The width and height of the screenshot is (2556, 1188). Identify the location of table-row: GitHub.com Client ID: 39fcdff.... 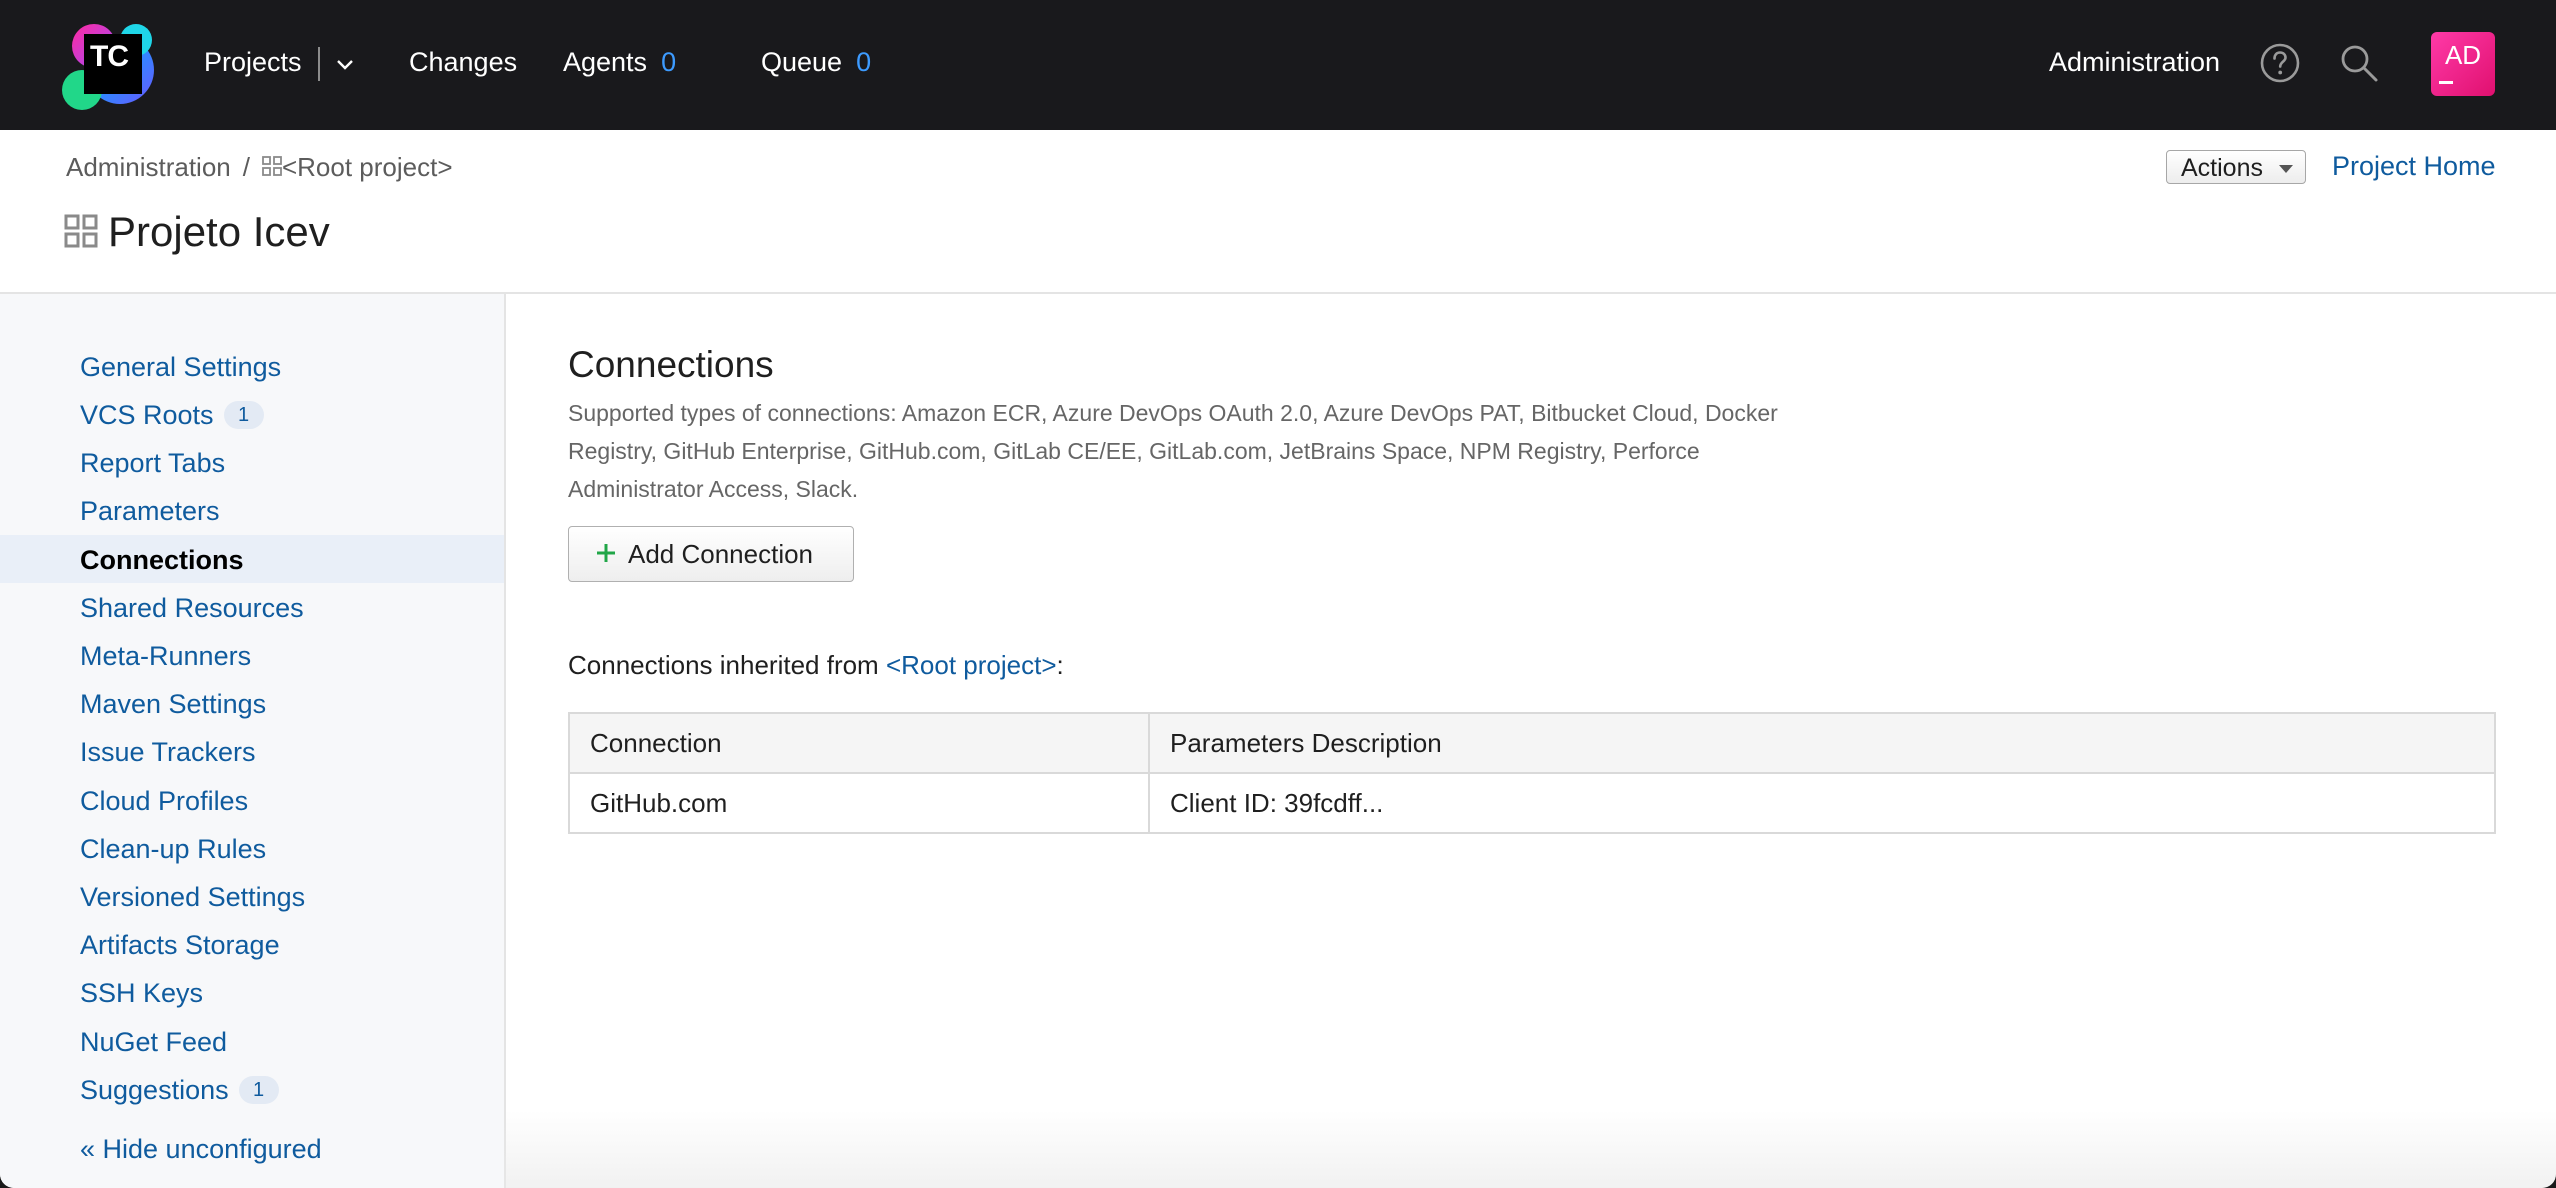
(1532, 803).